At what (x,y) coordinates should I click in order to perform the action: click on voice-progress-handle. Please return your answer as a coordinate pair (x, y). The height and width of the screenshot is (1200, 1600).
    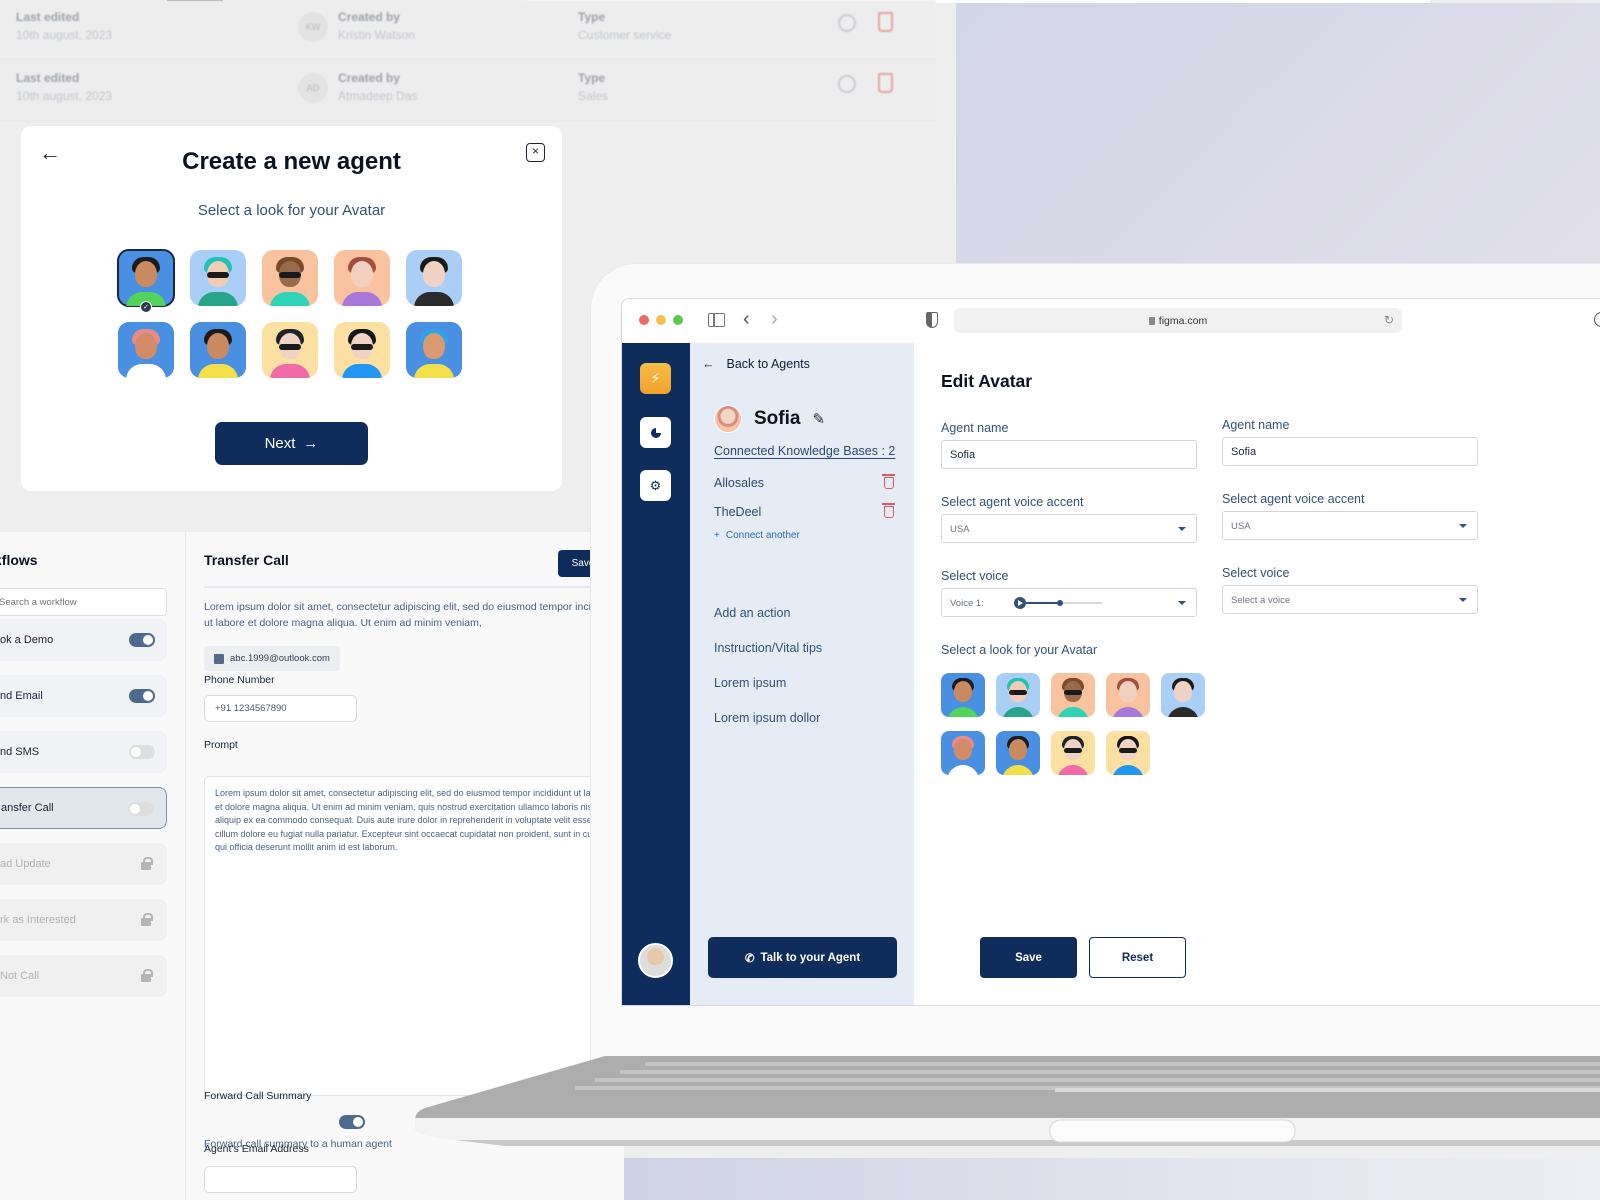
    Looking at the image, I should click on (1060, 603).